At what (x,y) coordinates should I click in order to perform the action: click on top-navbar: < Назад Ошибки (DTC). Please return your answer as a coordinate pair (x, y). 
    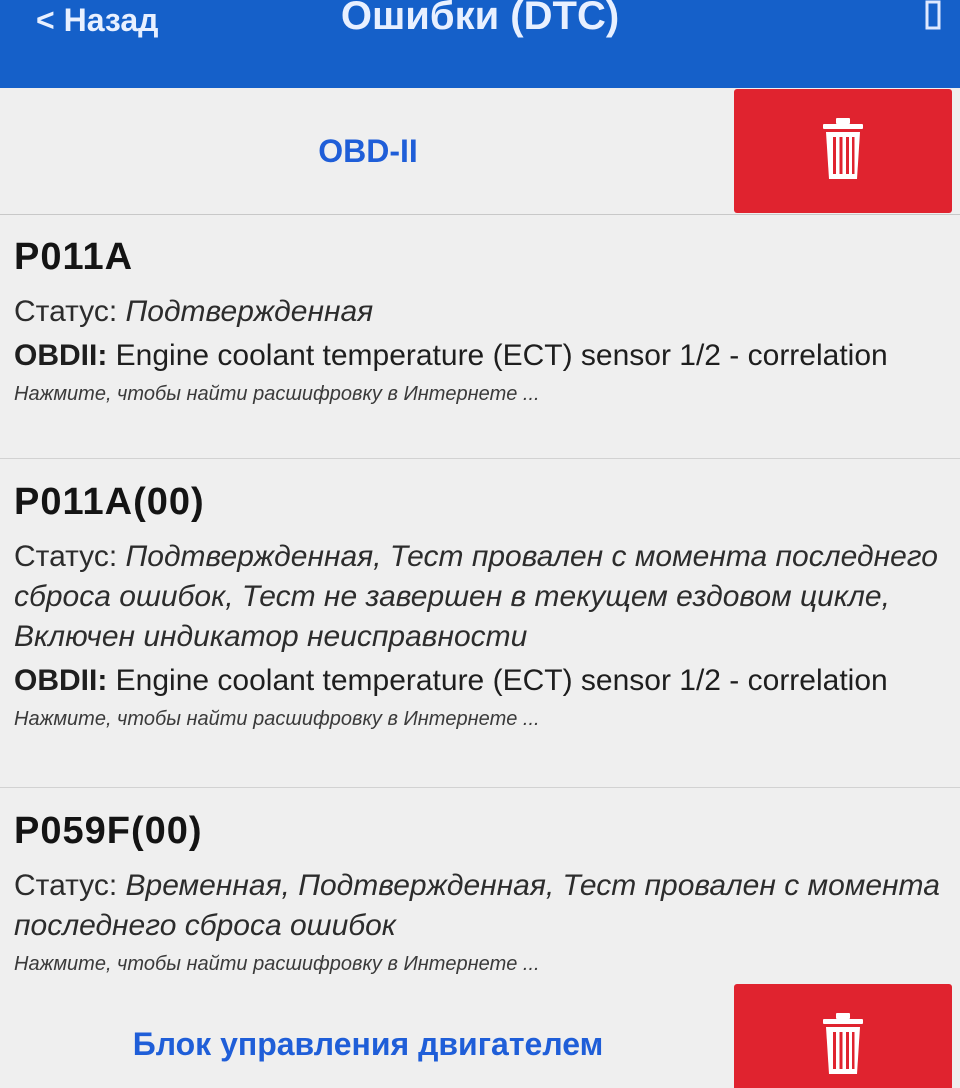
    Looking at the image, I should click on (480, 45).